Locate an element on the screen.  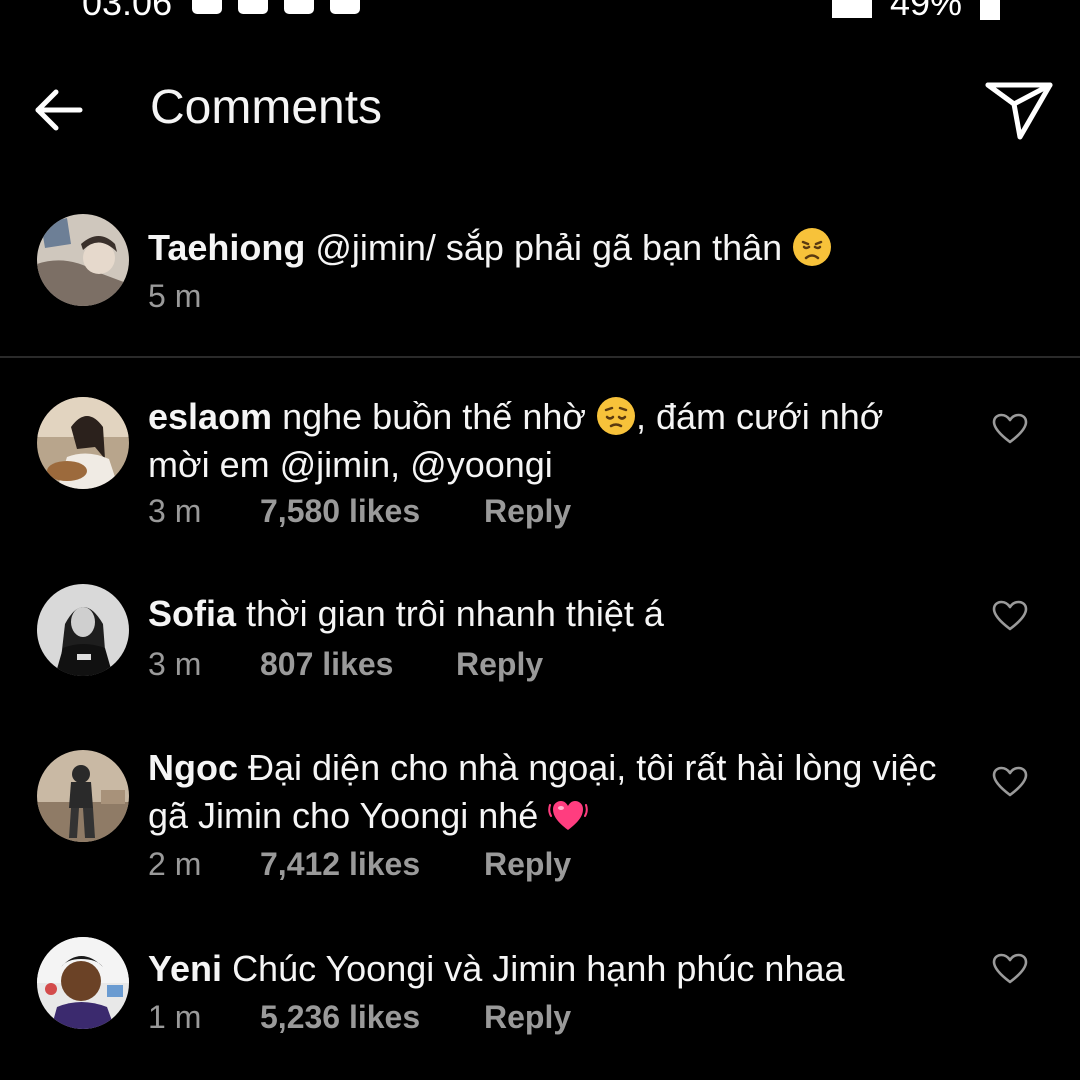
battery-percent: 49% is located at coordinates (926, 10).